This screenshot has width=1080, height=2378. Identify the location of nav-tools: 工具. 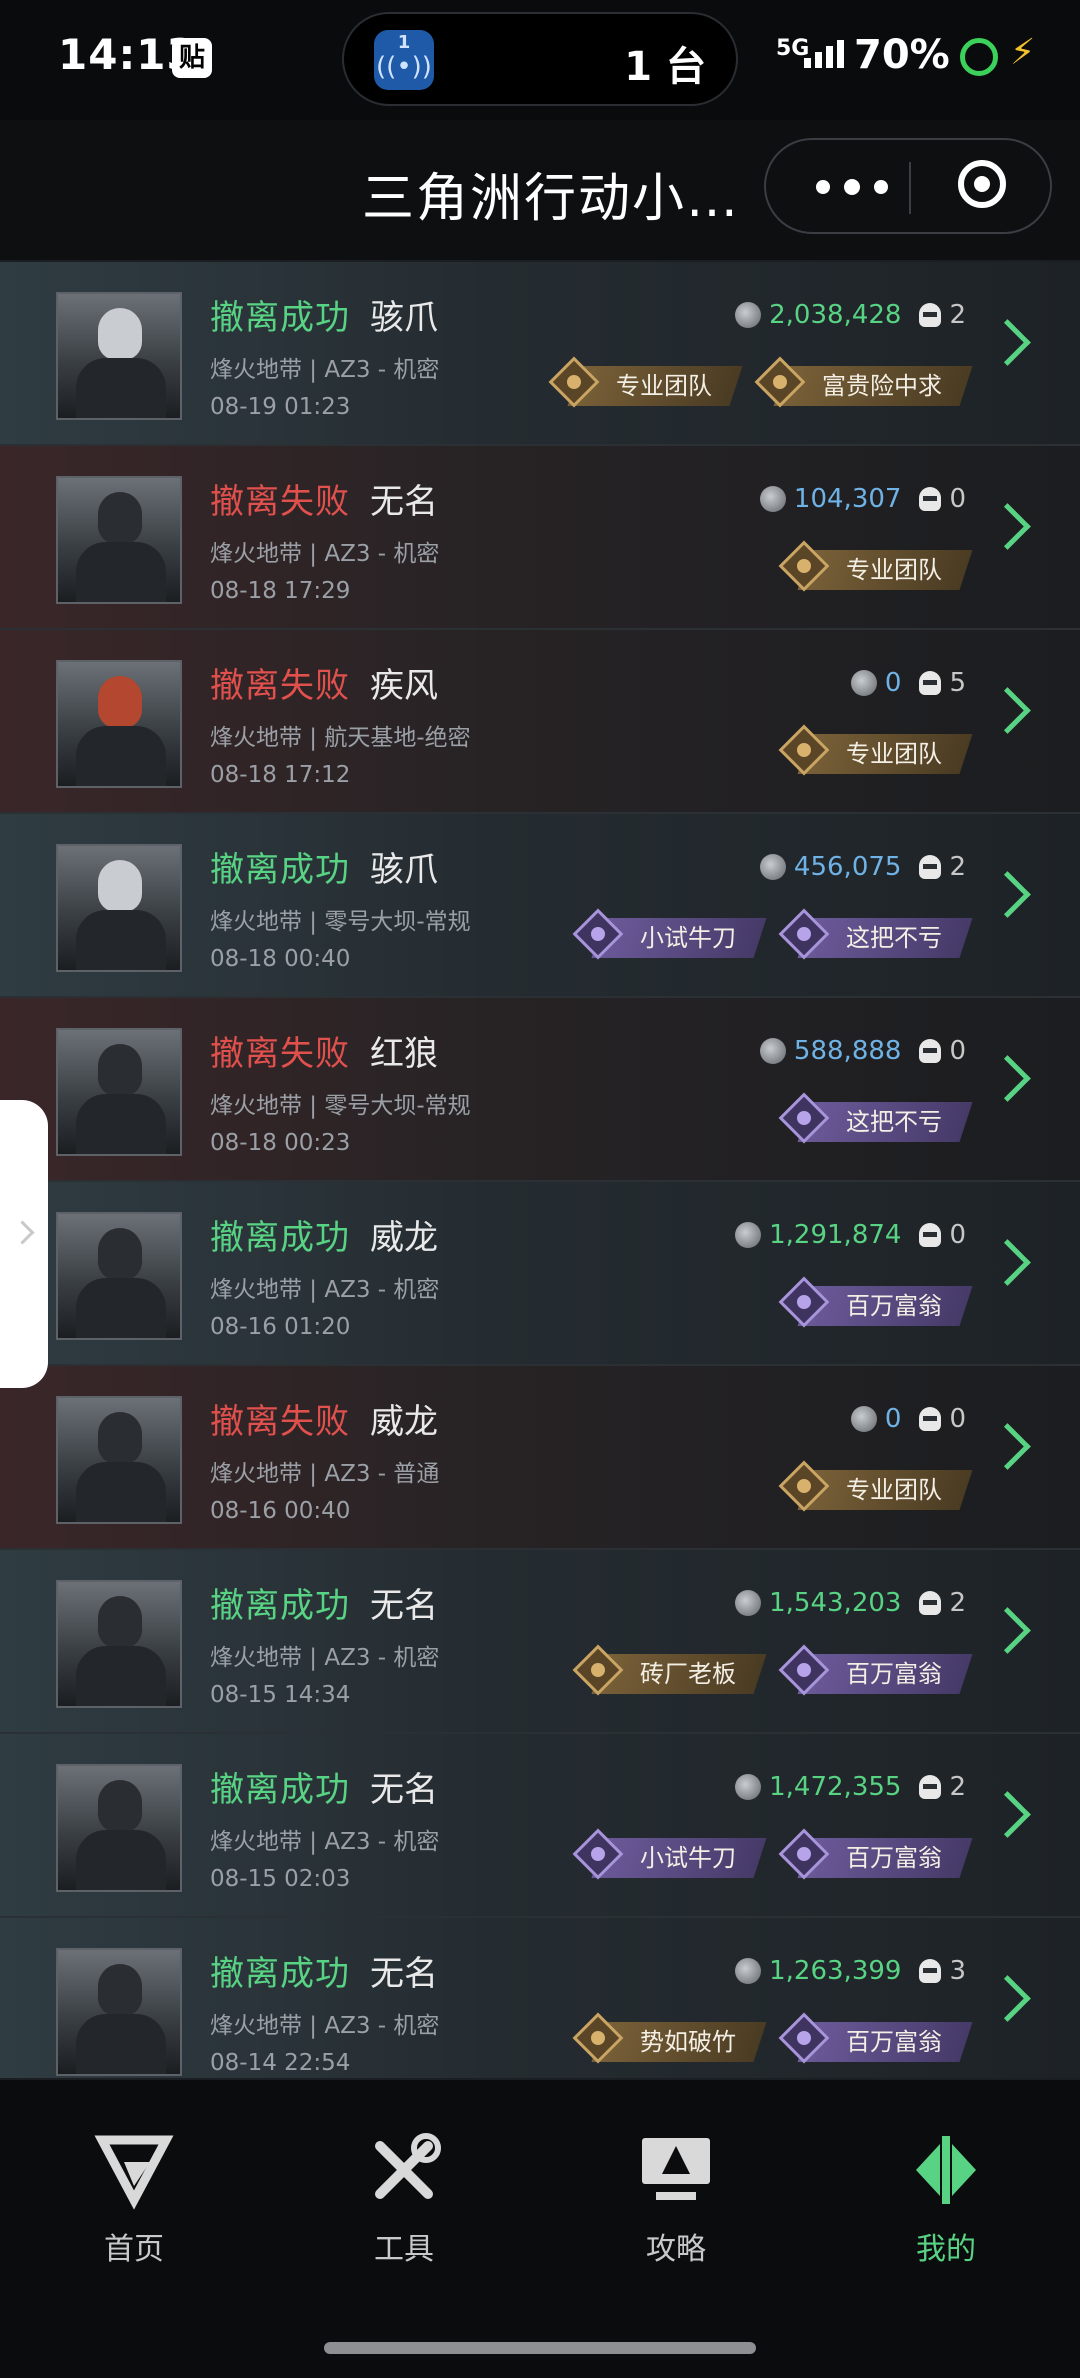
(404, 2199).